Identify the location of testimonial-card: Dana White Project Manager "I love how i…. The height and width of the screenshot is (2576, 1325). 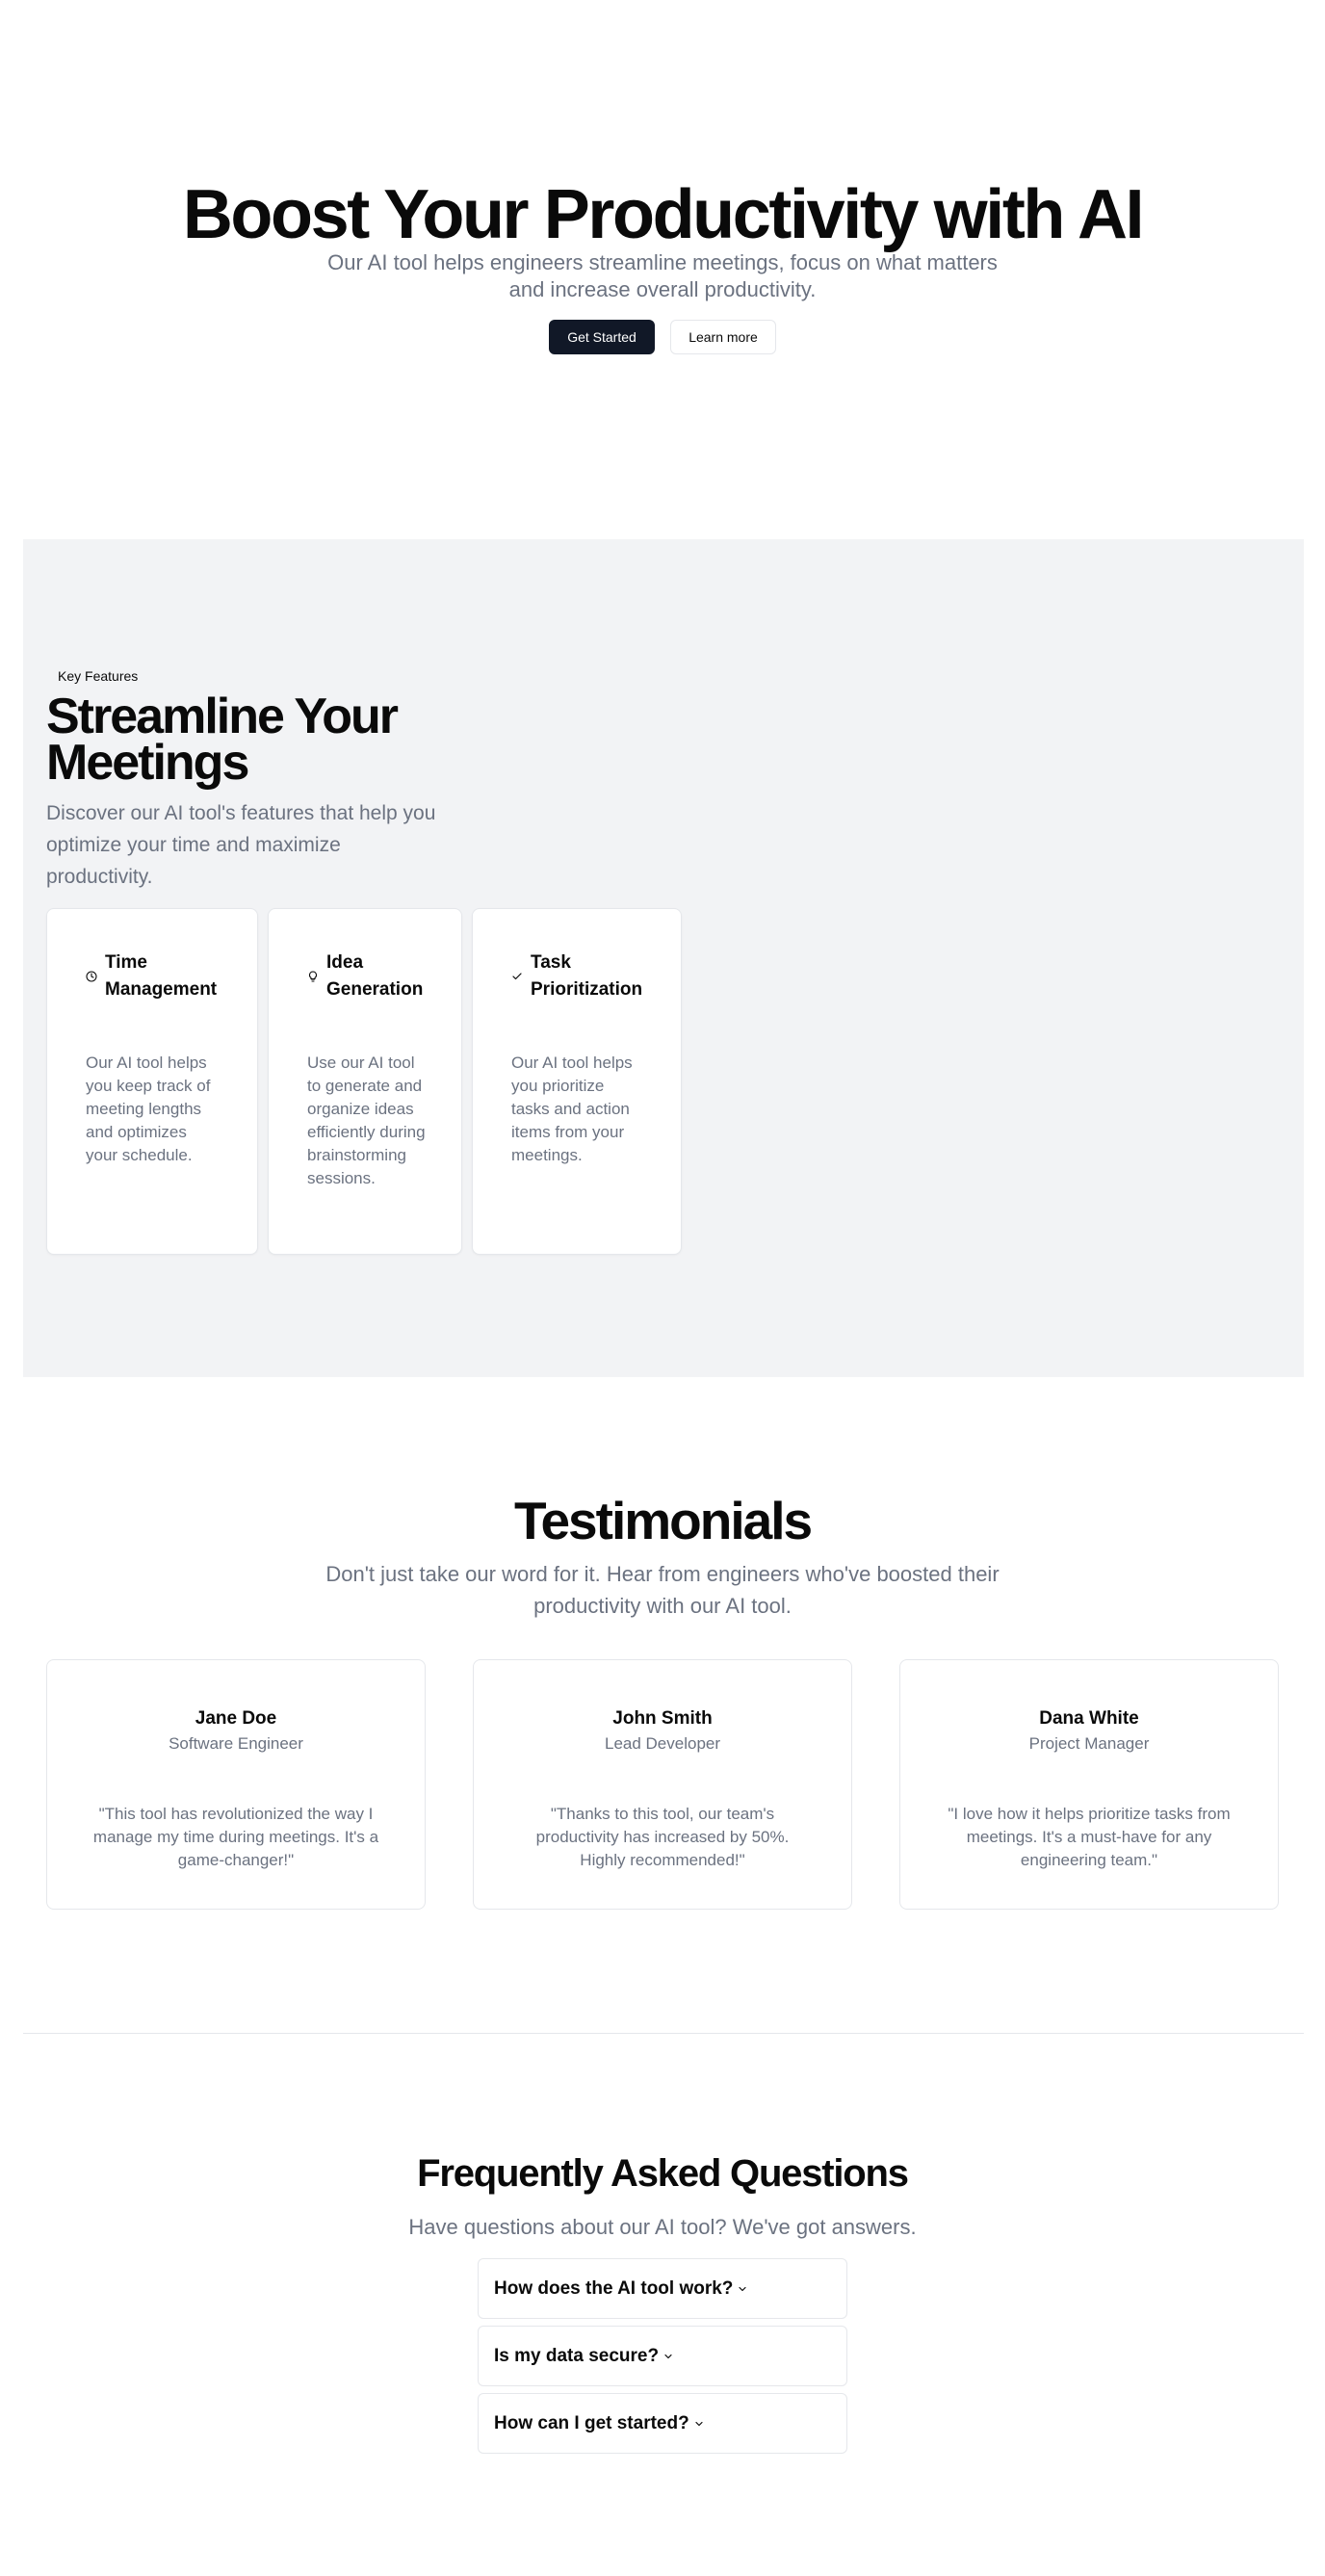
(1089, 1784).